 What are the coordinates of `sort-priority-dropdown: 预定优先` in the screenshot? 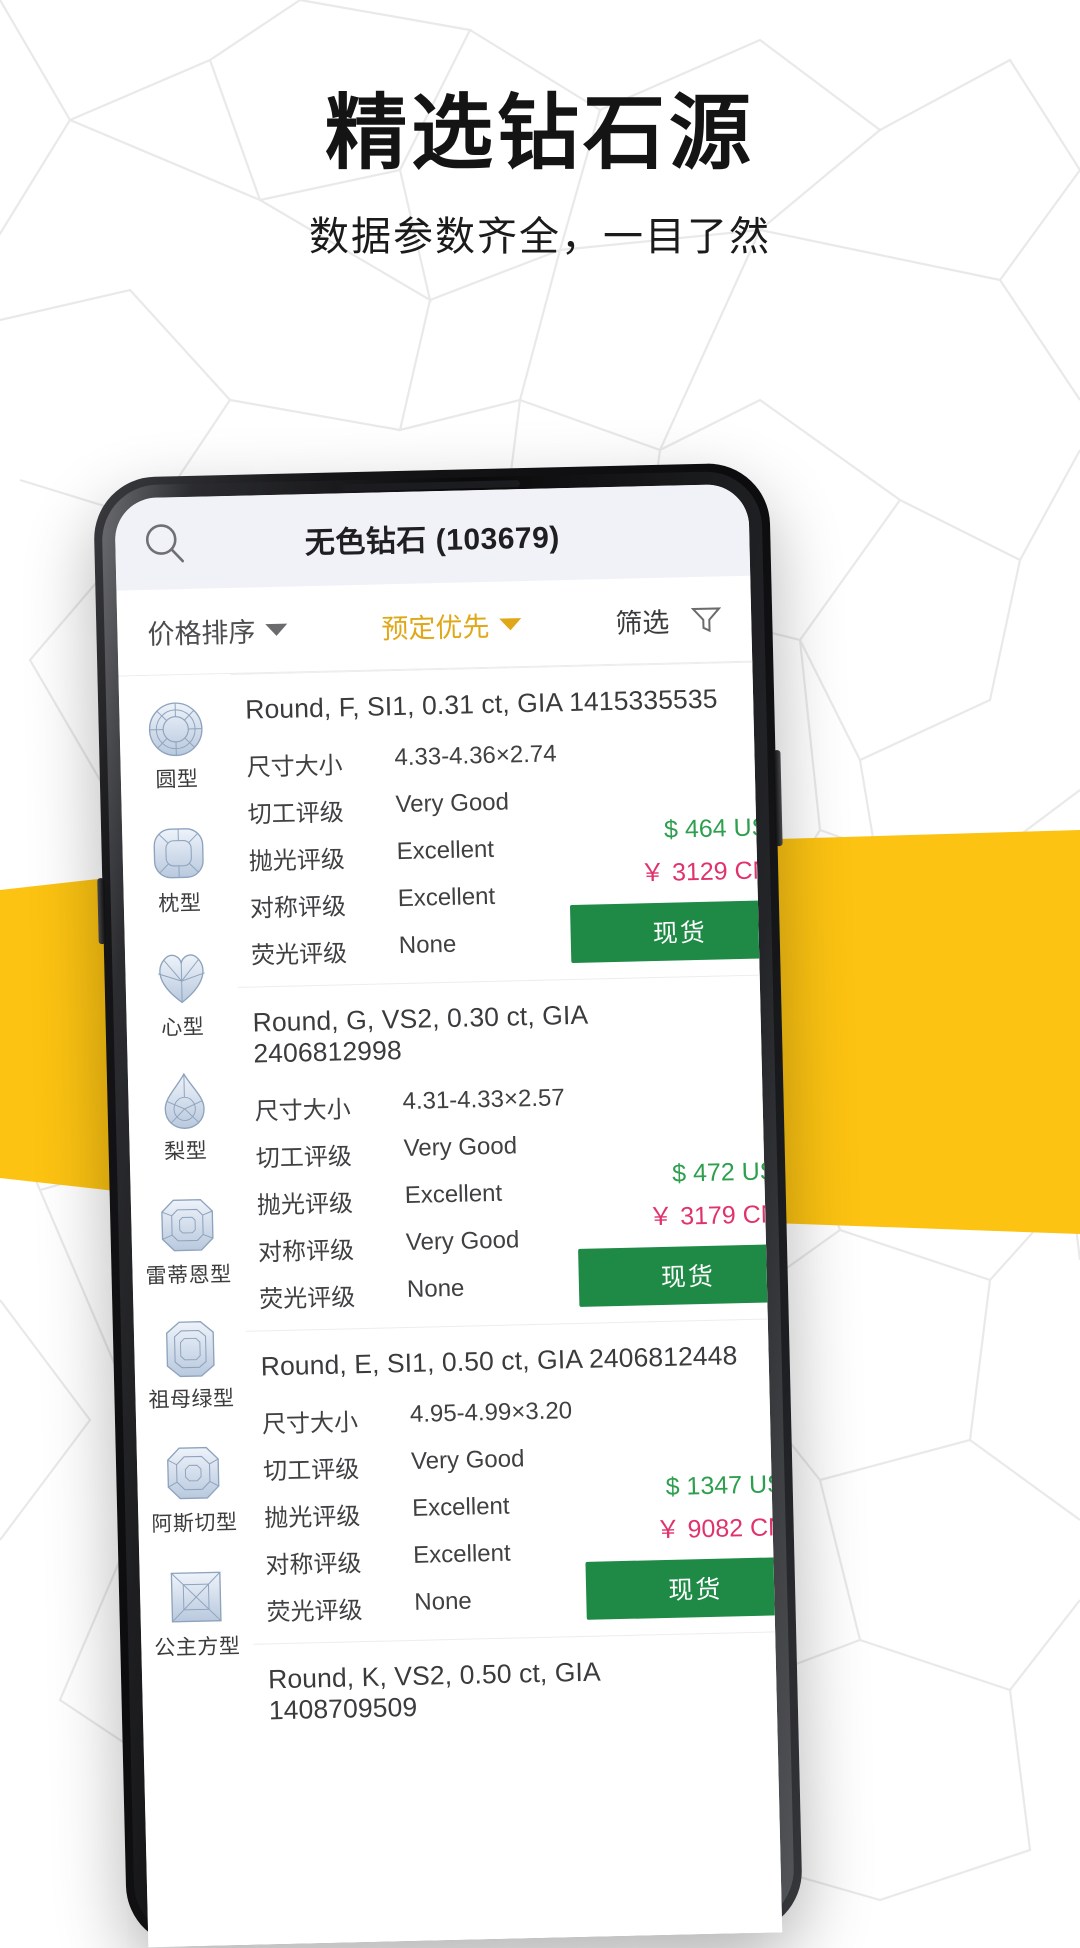 It's located at (451, 625).